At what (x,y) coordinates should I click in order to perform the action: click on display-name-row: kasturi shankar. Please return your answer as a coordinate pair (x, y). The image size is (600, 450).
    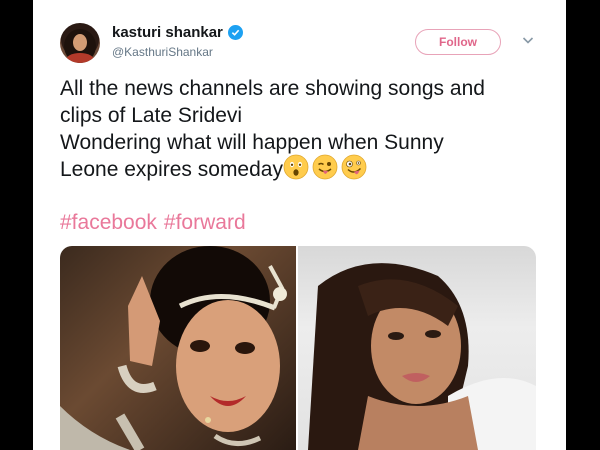
    Looking at the image, I should click on (177, 32).